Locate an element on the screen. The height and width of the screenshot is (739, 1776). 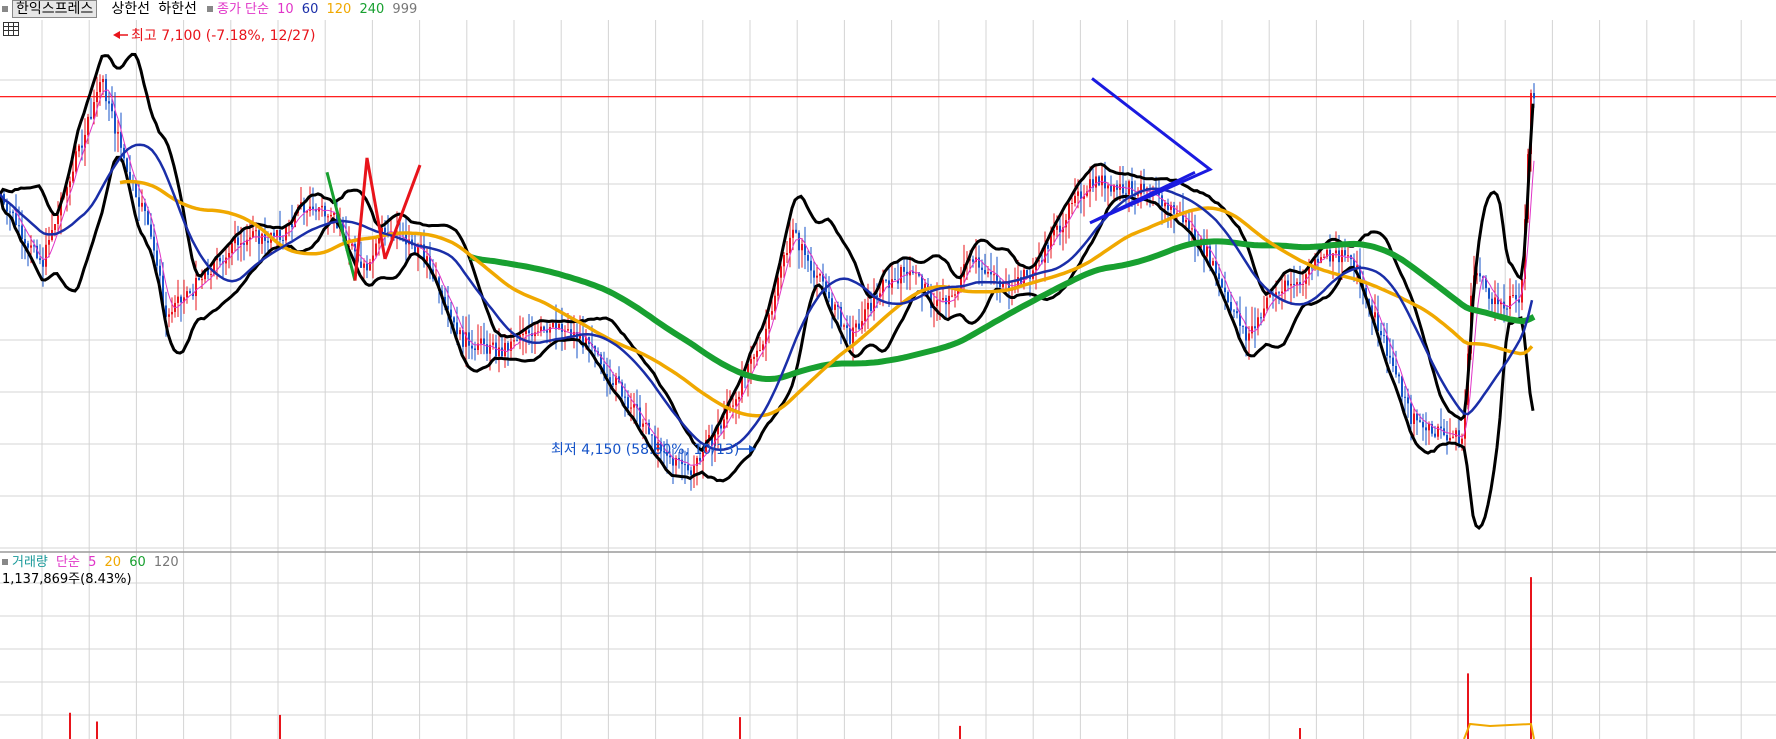
stock-name-button: 한익스프레스 is located at coordinates (55, 9).